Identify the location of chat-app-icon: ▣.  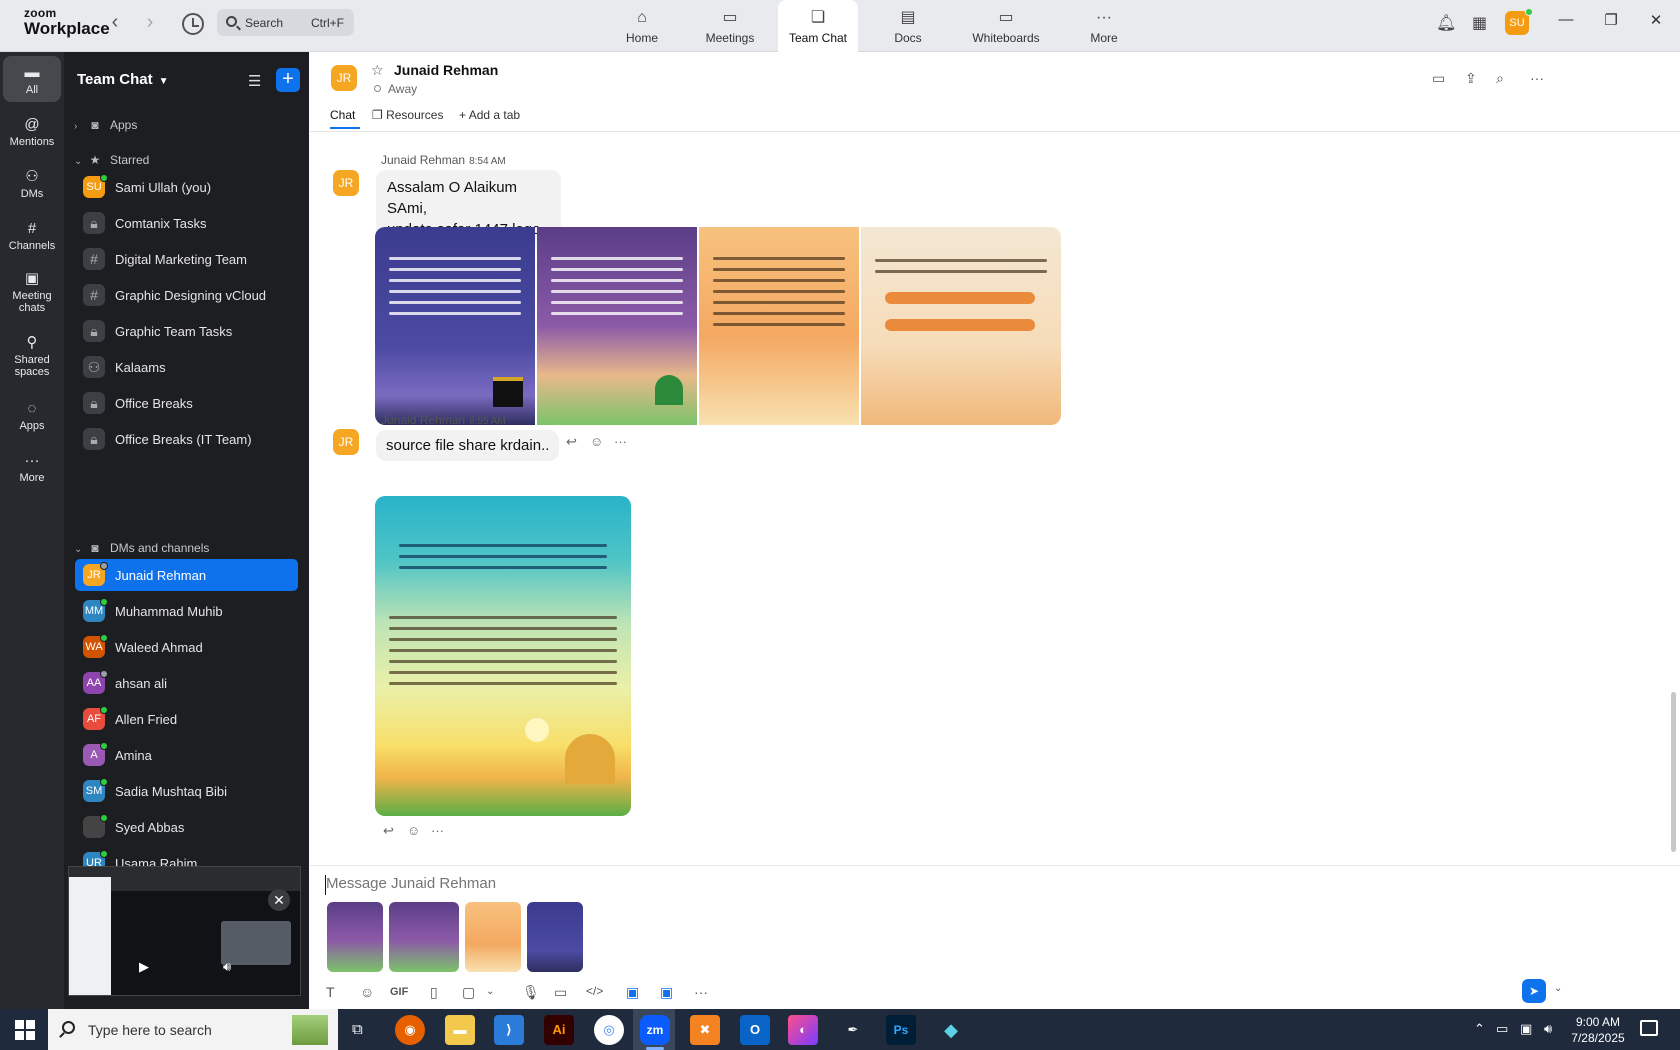
(666, 992).